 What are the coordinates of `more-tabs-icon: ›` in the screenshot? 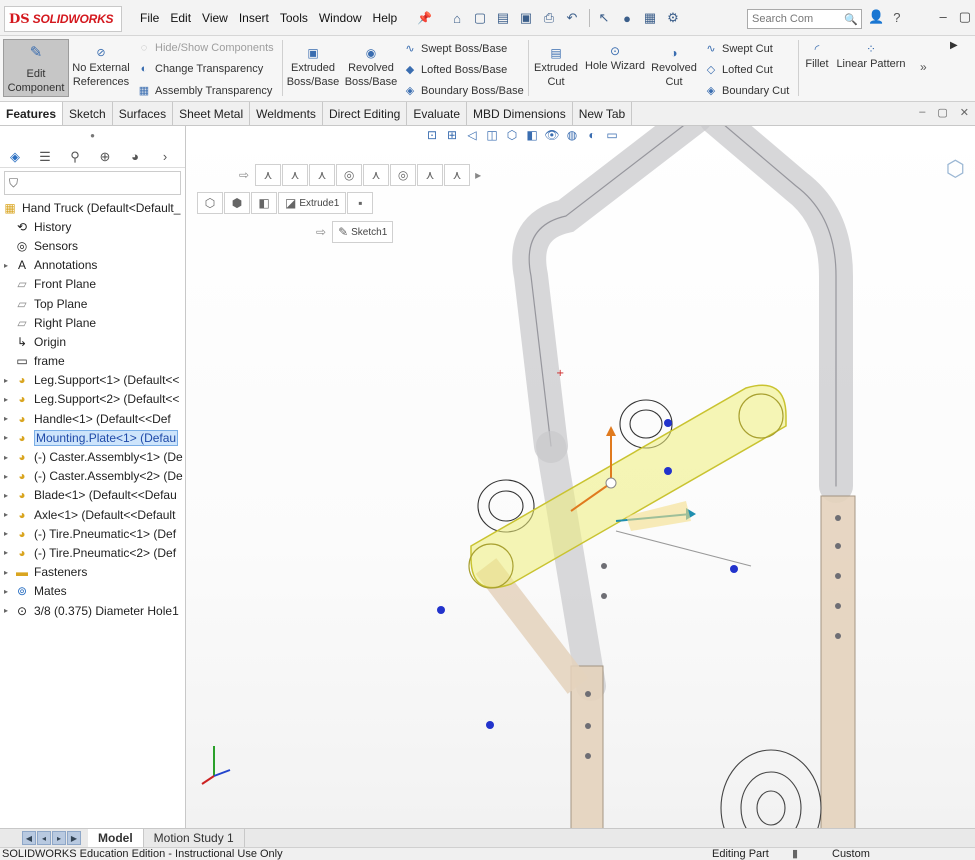 It's located at (165, 156).